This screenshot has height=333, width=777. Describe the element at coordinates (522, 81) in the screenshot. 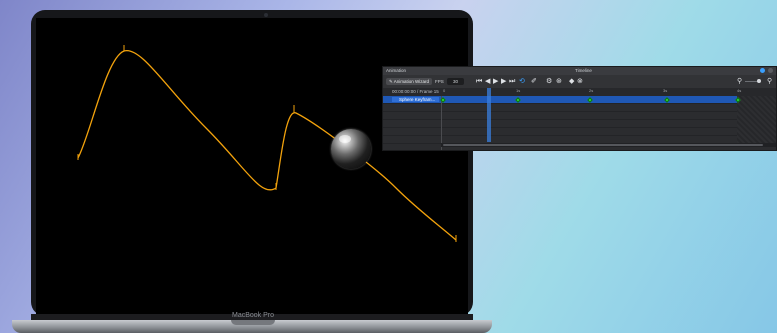

I see `loop-icon: ⟲` at that location.